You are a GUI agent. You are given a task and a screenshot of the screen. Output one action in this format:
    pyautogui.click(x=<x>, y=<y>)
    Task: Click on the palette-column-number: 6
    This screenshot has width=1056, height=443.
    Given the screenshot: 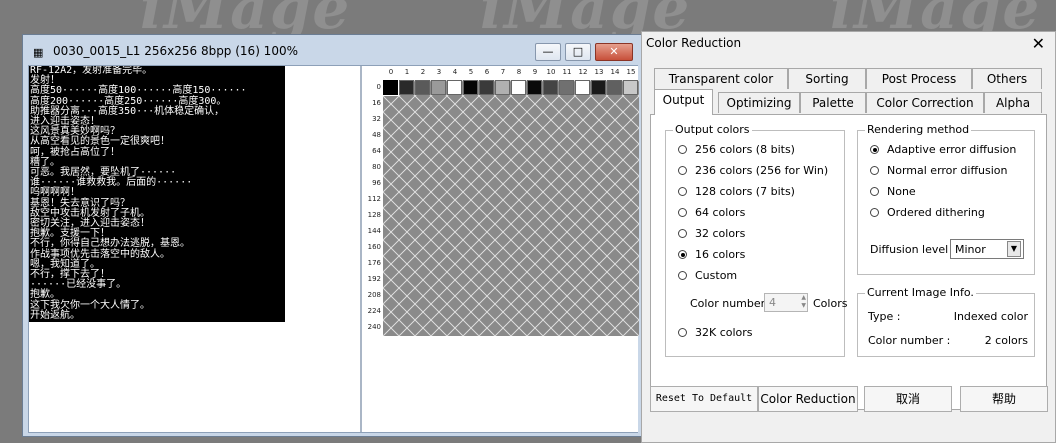 What is the action you would take?
    pyautogui.click(x=487, y=72)
    